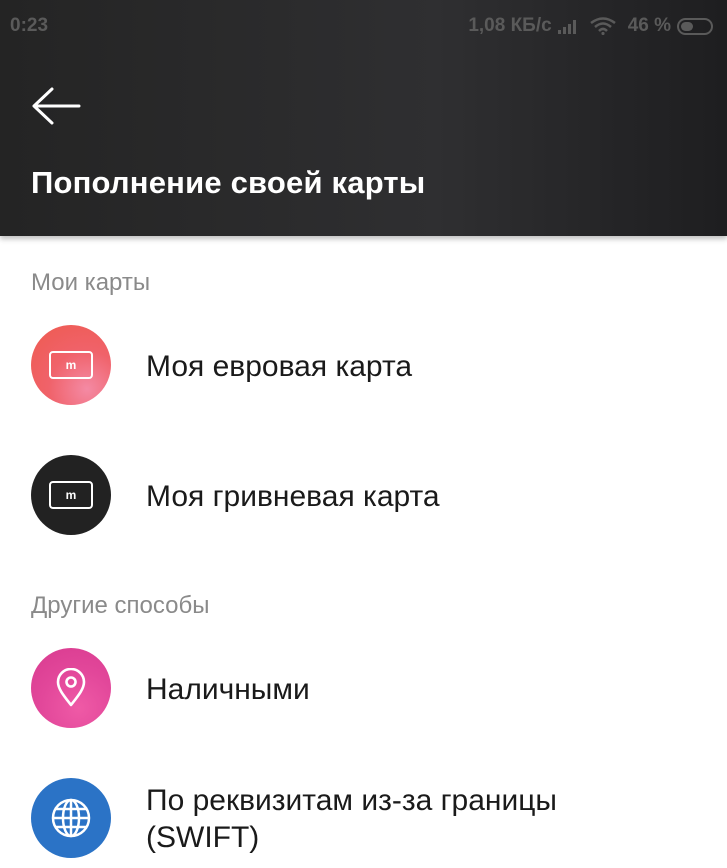 The height and width of the screenshot is (868, 727). I want to click on battery-percent: 46 %, so click(649, 25).